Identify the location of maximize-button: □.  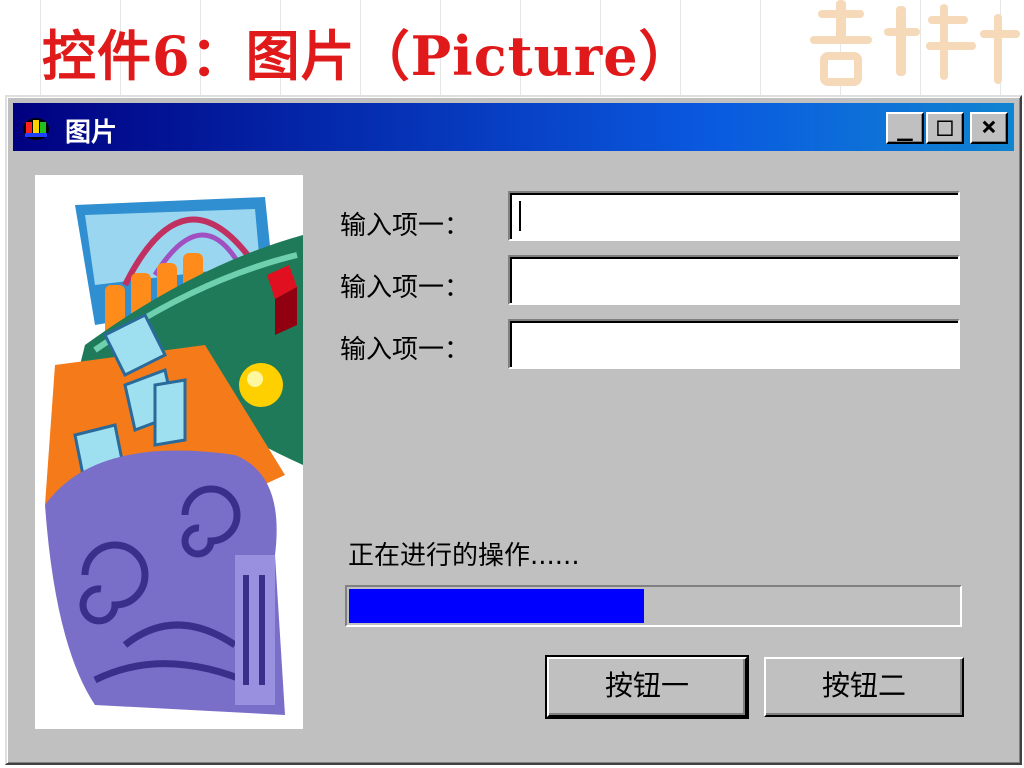
(945, 128).